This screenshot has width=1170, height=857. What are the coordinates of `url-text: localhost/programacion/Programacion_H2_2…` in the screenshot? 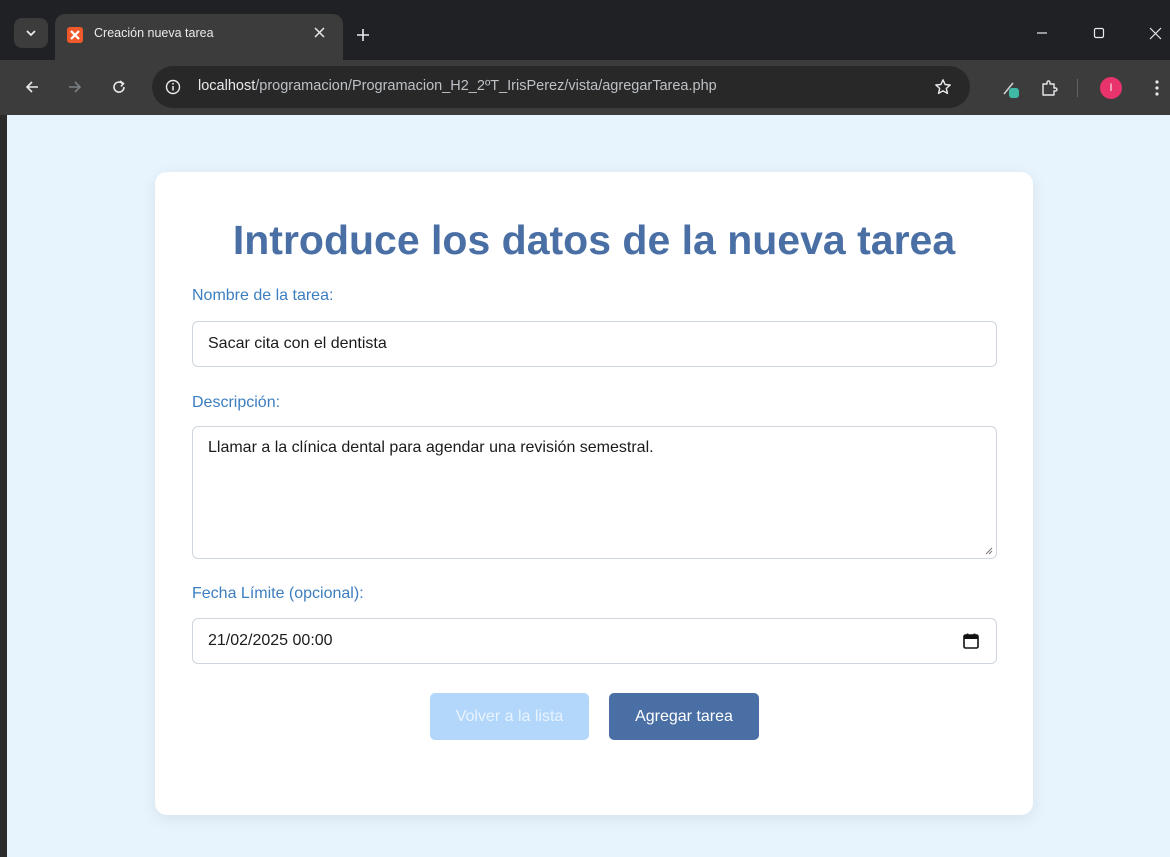 It's located at (457, 86).